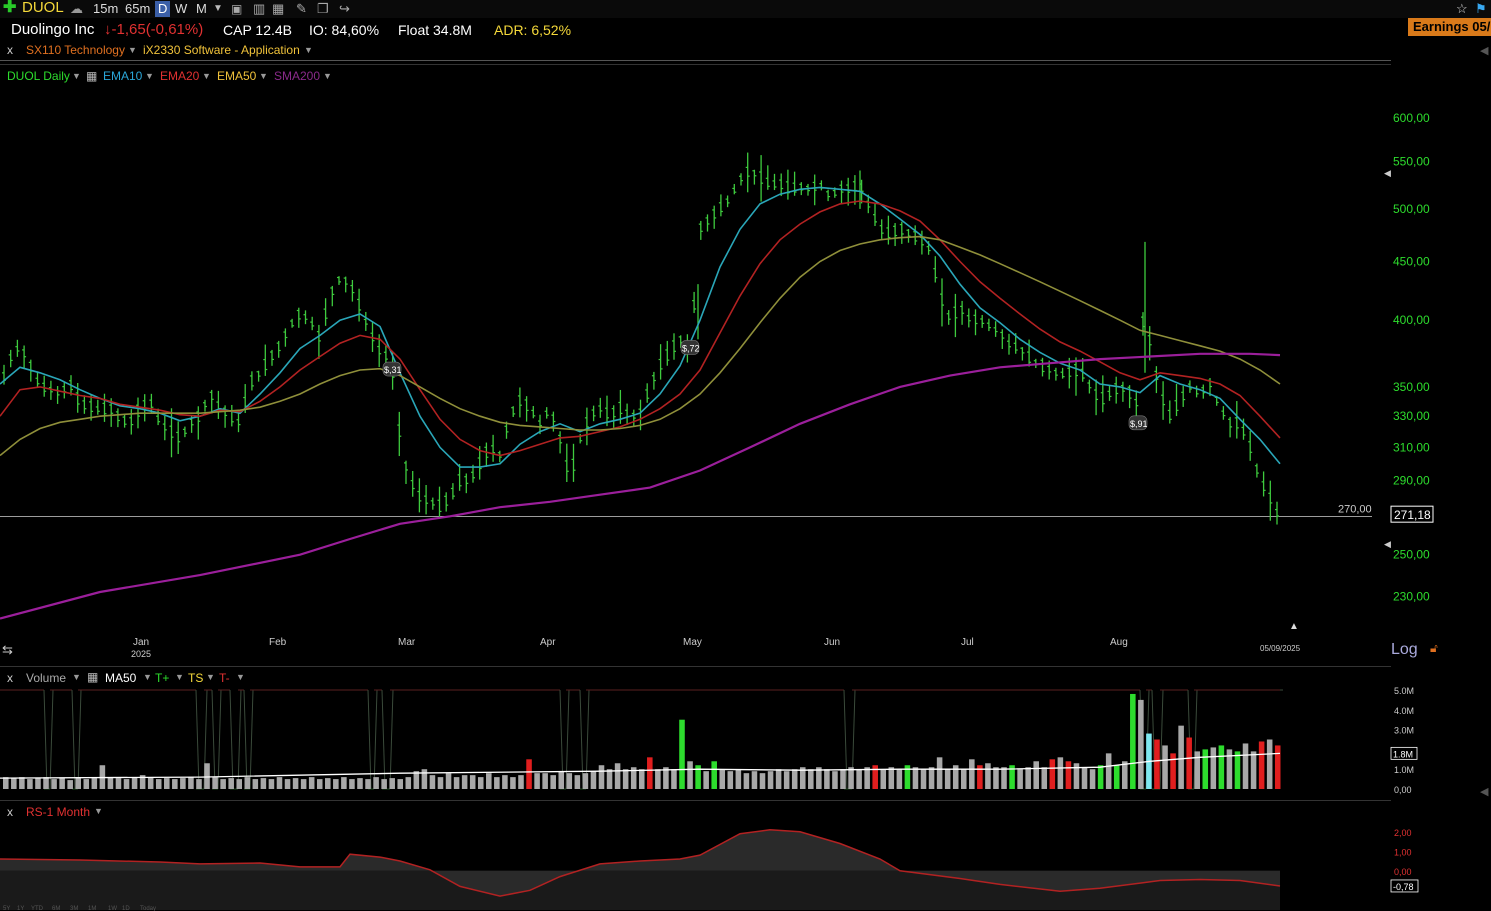 The width and height of the screenshot is (1491, 911). What do you see at coordinates (120, 678) in the screenshot?
I see `ma50-legend: MA50` at bounding box center [120, 678].